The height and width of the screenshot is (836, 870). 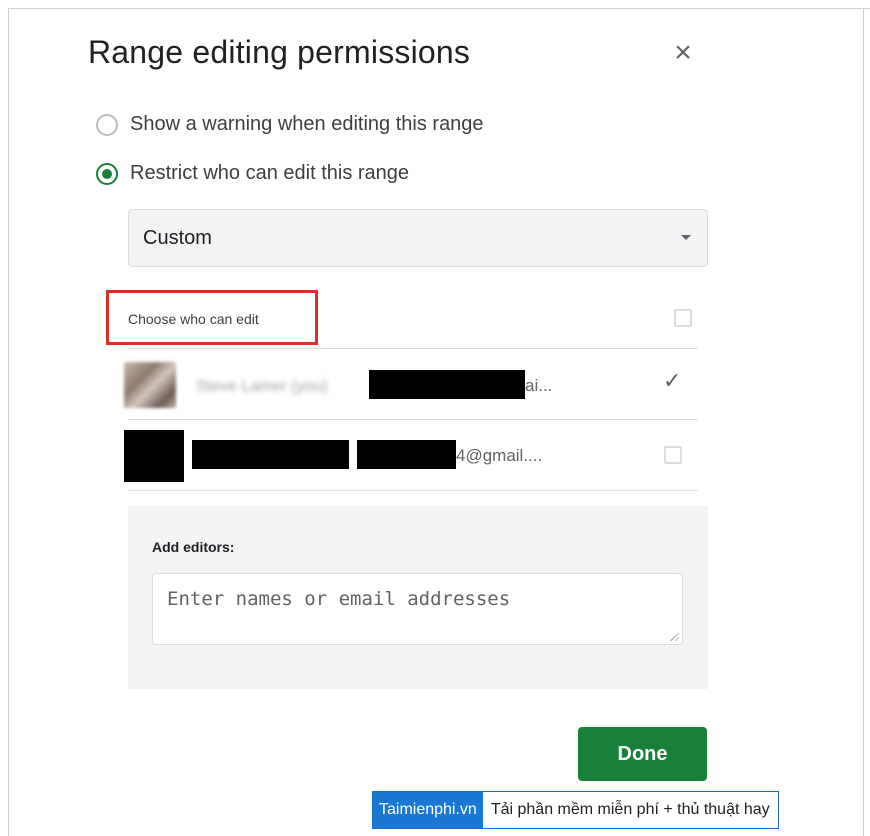 What do you see at coordinates (279, 52) in the screenshot?
I see `dialog-title: Range editing permissions` at bounding box center [279, 52].